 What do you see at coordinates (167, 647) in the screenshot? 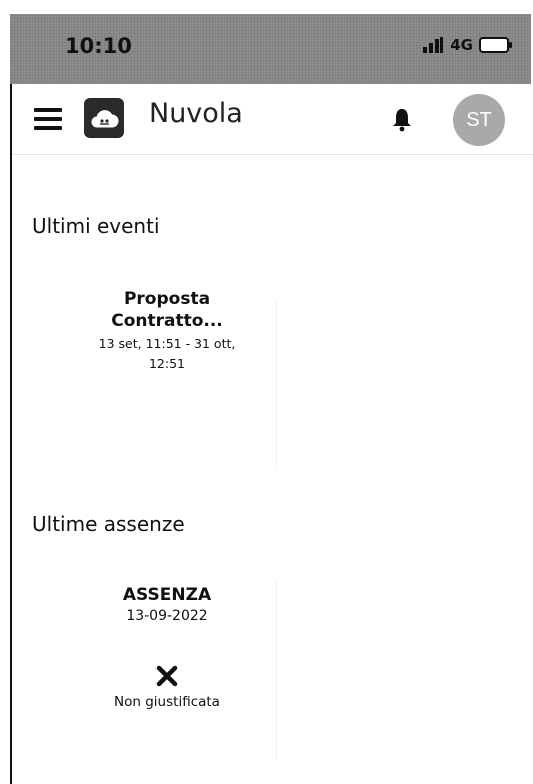
I see `absence-card: ASSENZA 13-09-2022 Non giustificata` at bounding box center [167, 647].